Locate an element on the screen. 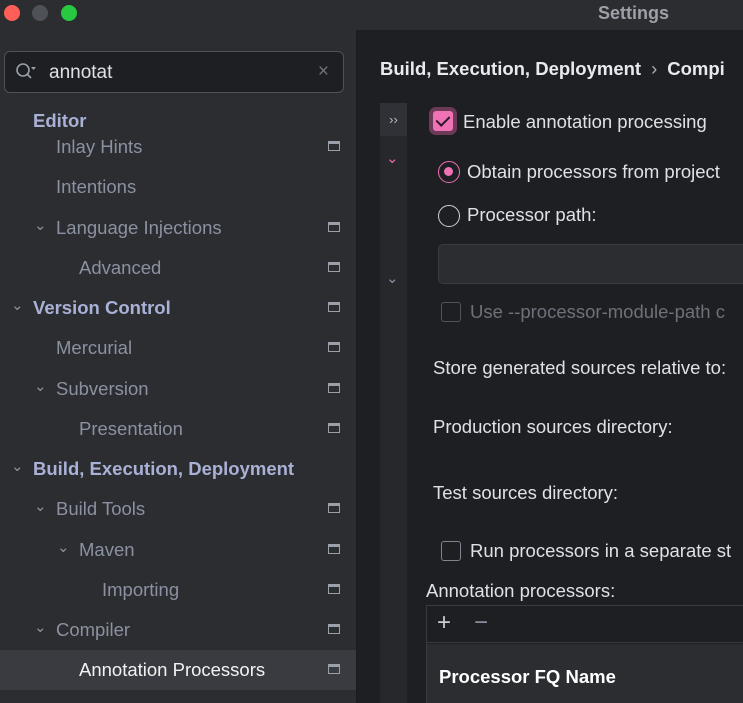 This screenshot has width=743, height=703. window-title: Settings is located at coordinates (634, 13).